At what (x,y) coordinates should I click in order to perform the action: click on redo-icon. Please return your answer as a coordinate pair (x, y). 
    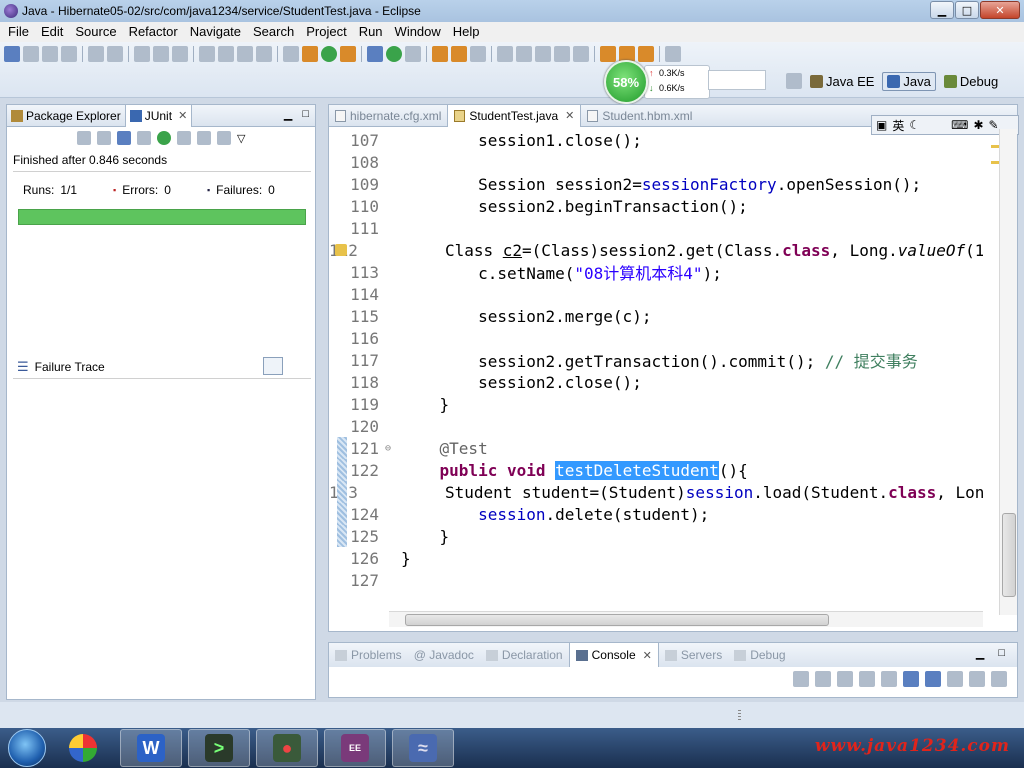
    Looking at the image, I should click on (161, 54).